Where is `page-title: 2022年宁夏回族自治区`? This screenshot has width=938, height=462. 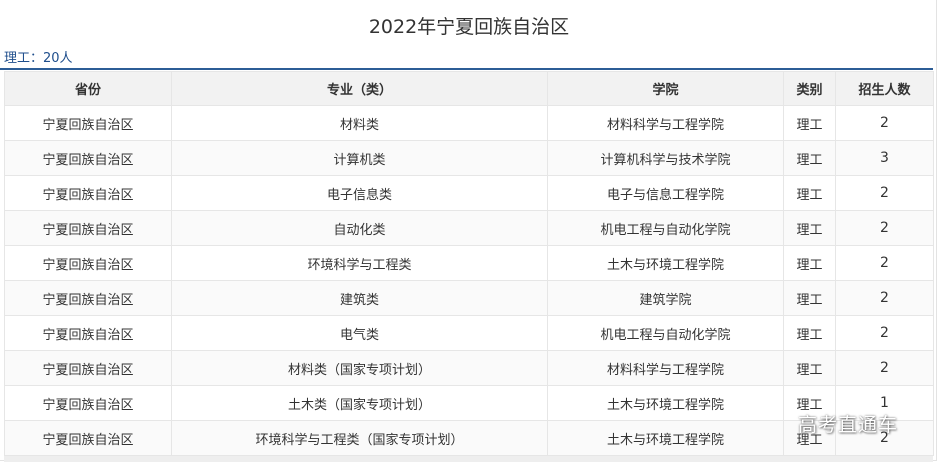
page-title: 2022年宁夏回族自治区 is located at coordinates (469, 27).